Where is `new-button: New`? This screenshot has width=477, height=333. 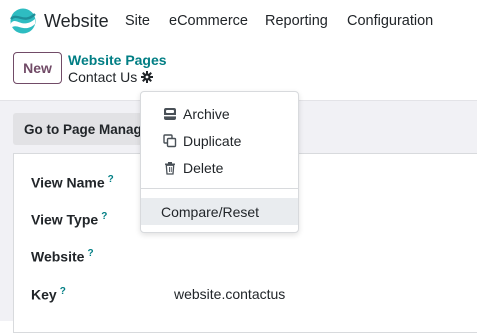
new-button: New is located at coordinates (37, 68).